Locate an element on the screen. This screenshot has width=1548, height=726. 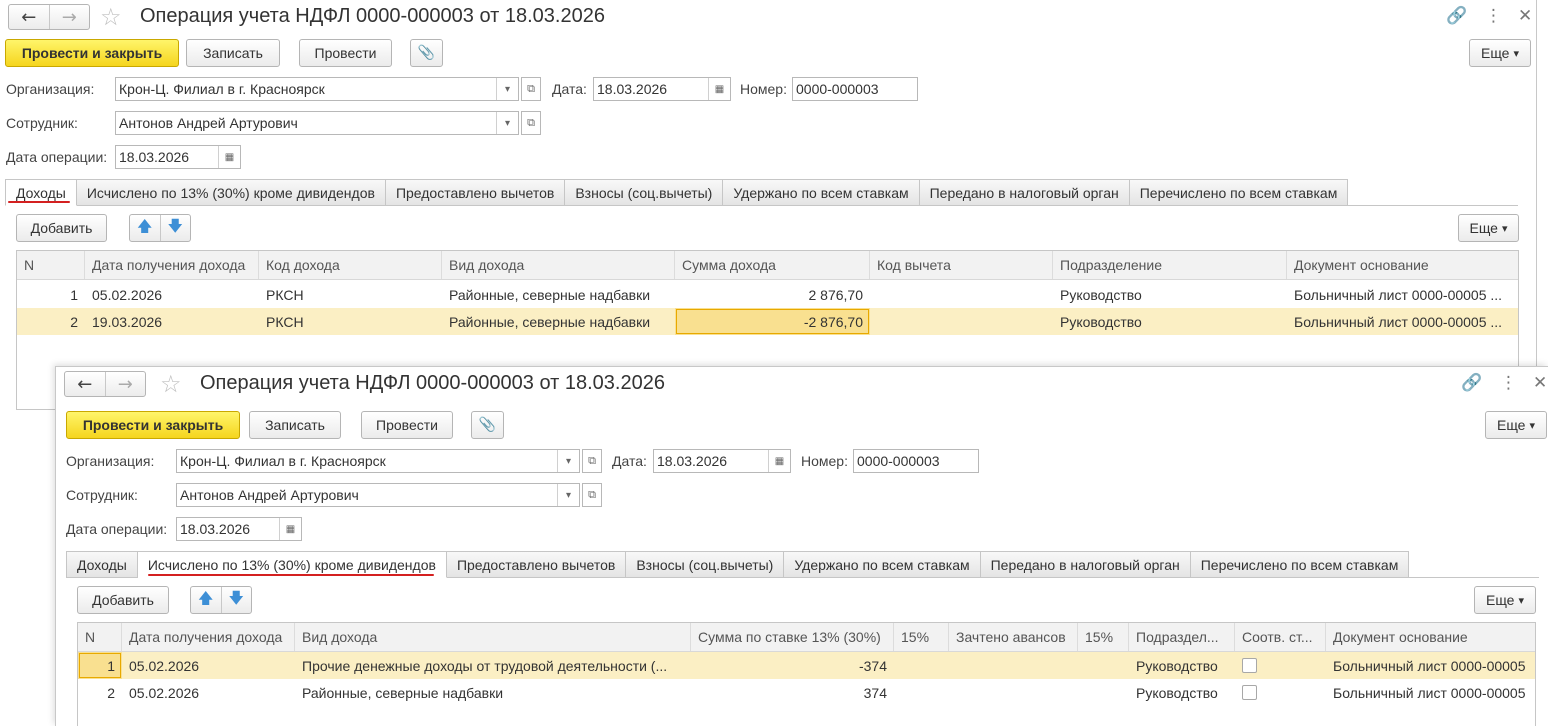
cell-amount-selected: -2 876,70 is located at coordinates (772, 321).